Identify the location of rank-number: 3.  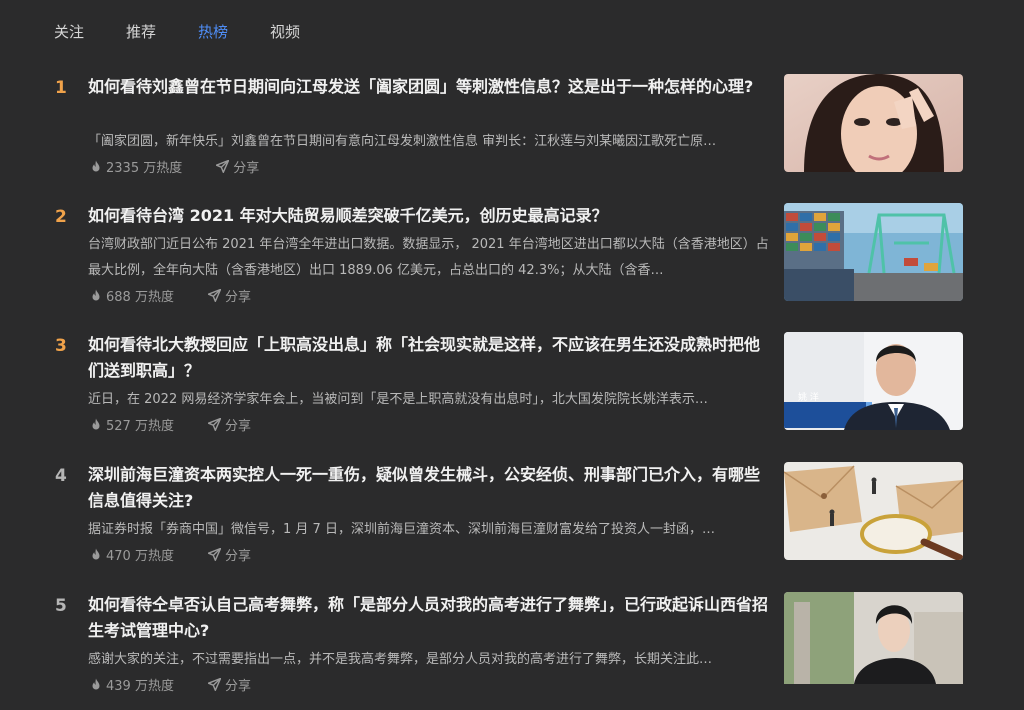
(61, 346).